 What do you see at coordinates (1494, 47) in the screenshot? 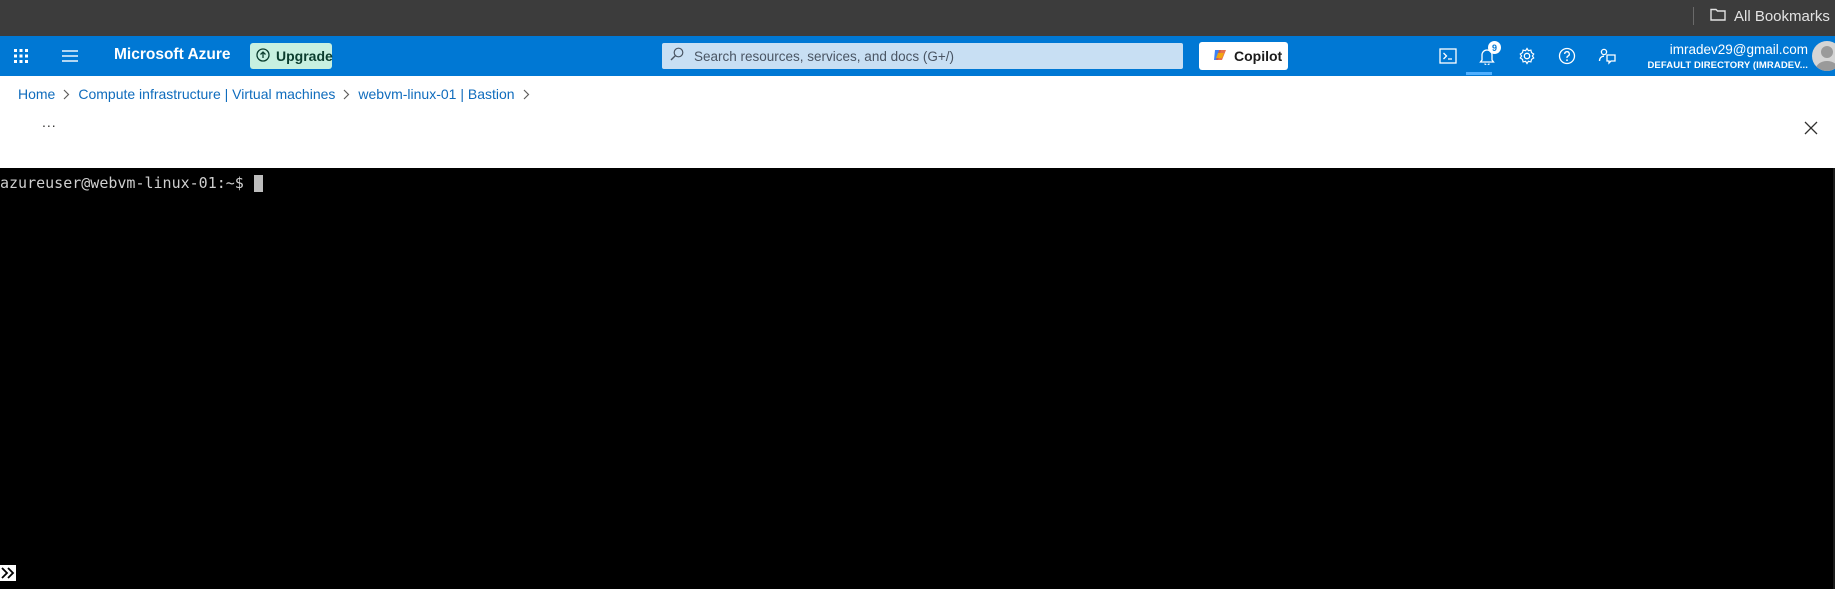
I see `notification-count-badge: 9` at bounding box center [1494, 47].